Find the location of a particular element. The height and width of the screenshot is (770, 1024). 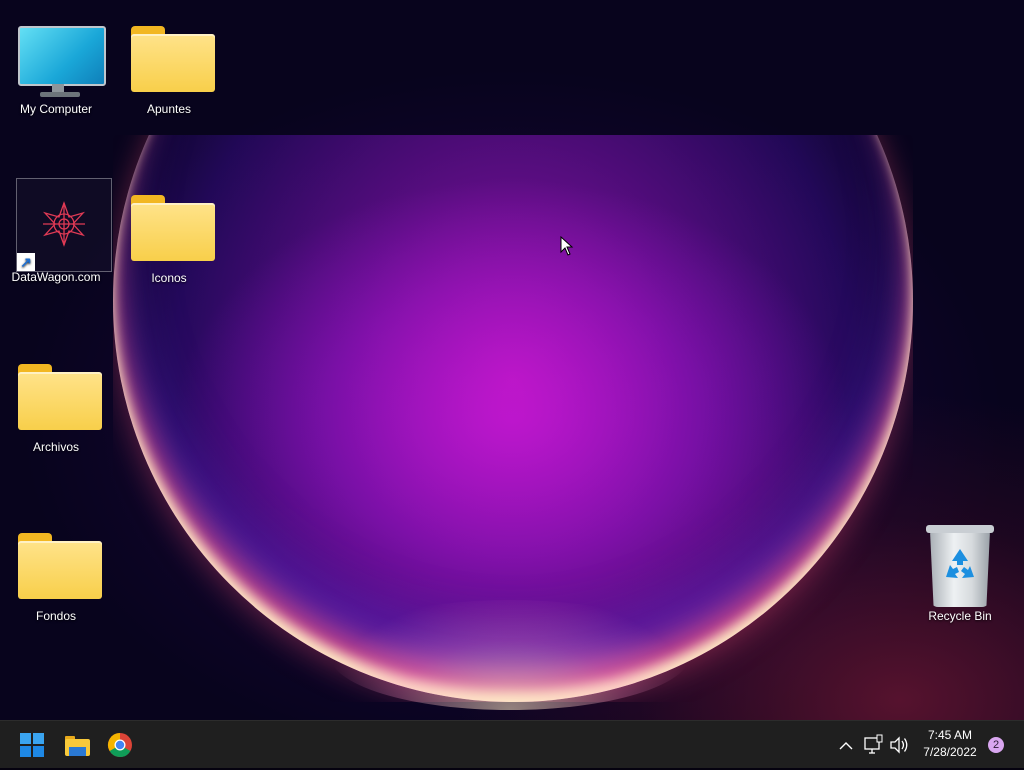

datawagon-logo-icon is located at coordinates (64, 224).